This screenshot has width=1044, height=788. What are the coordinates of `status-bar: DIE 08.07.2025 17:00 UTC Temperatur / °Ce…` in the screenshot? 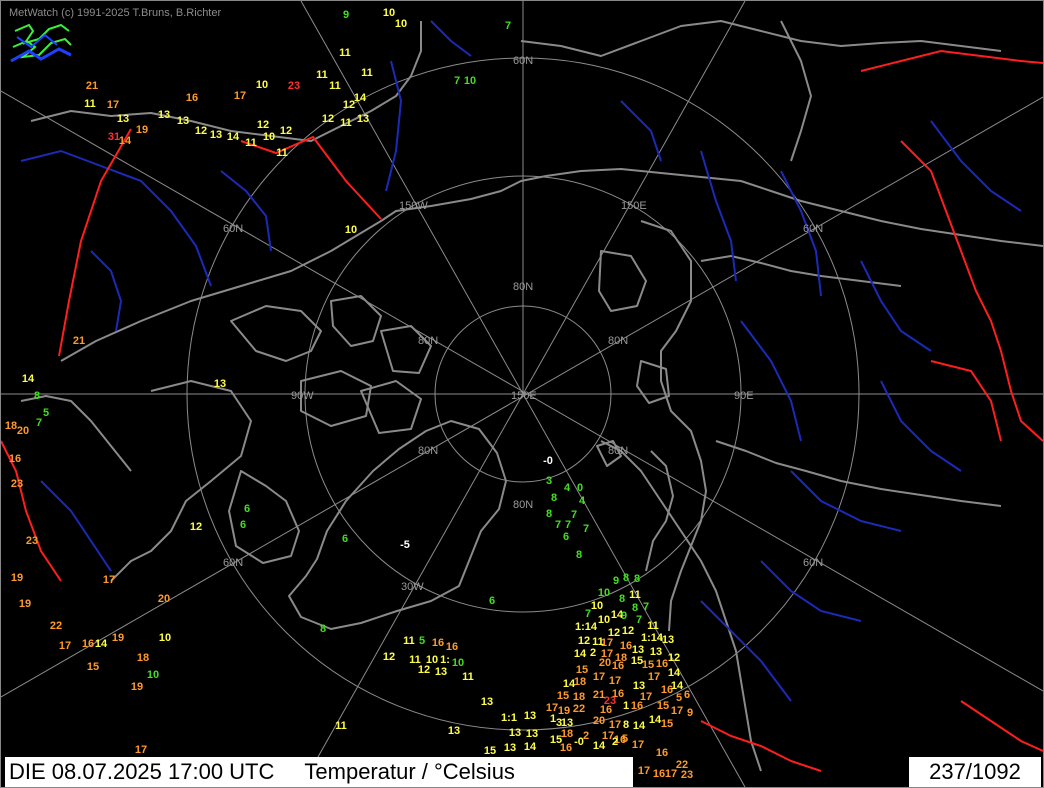 It's located at (319, 772).